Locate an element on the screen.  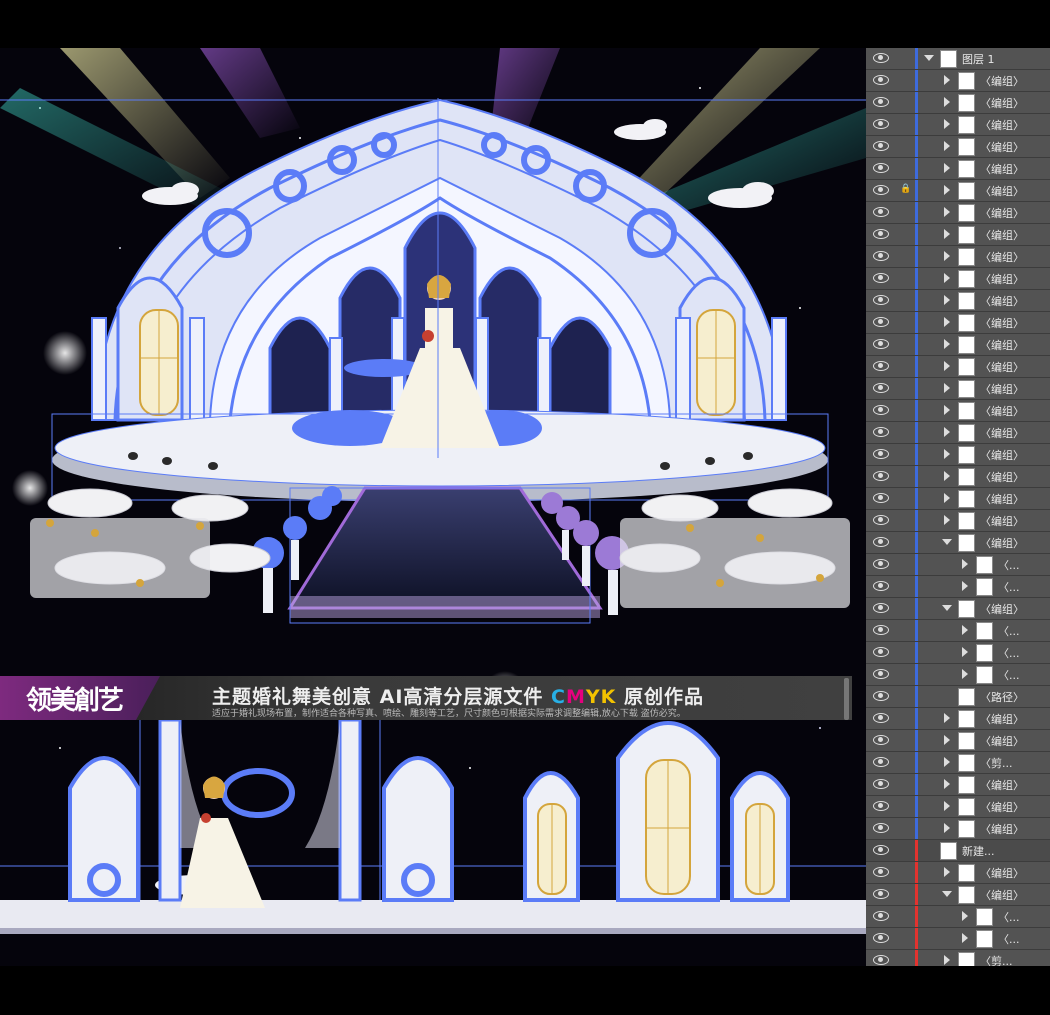
layer-row: 🔒 〈编组〉 is located at coordinates (958, 191).